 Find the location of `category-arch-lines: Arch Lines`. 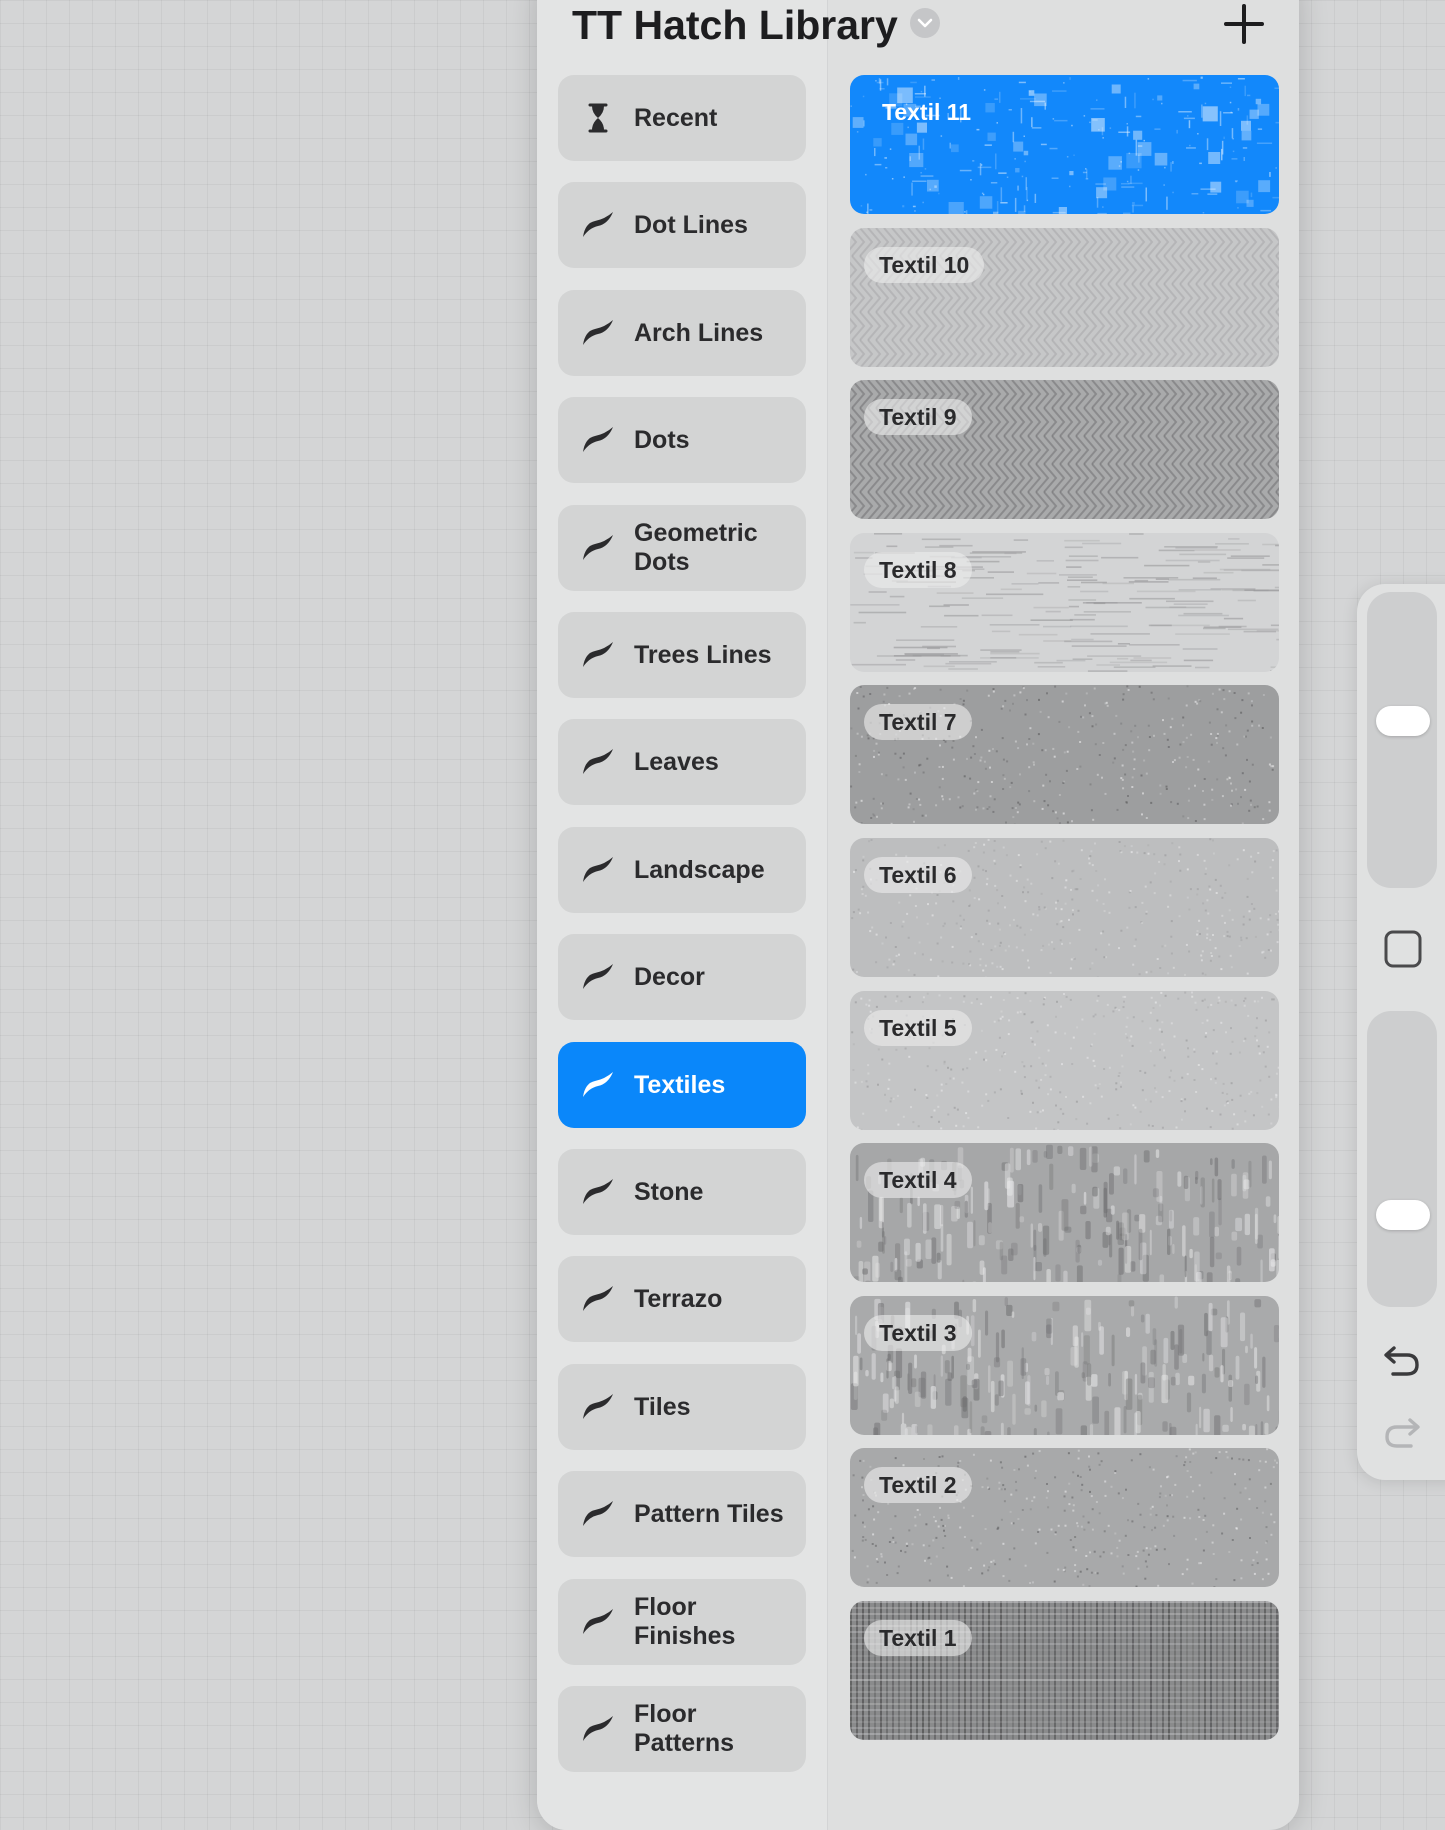

category-arch-lines: Arch Lines is located at coordinates (682, 333).